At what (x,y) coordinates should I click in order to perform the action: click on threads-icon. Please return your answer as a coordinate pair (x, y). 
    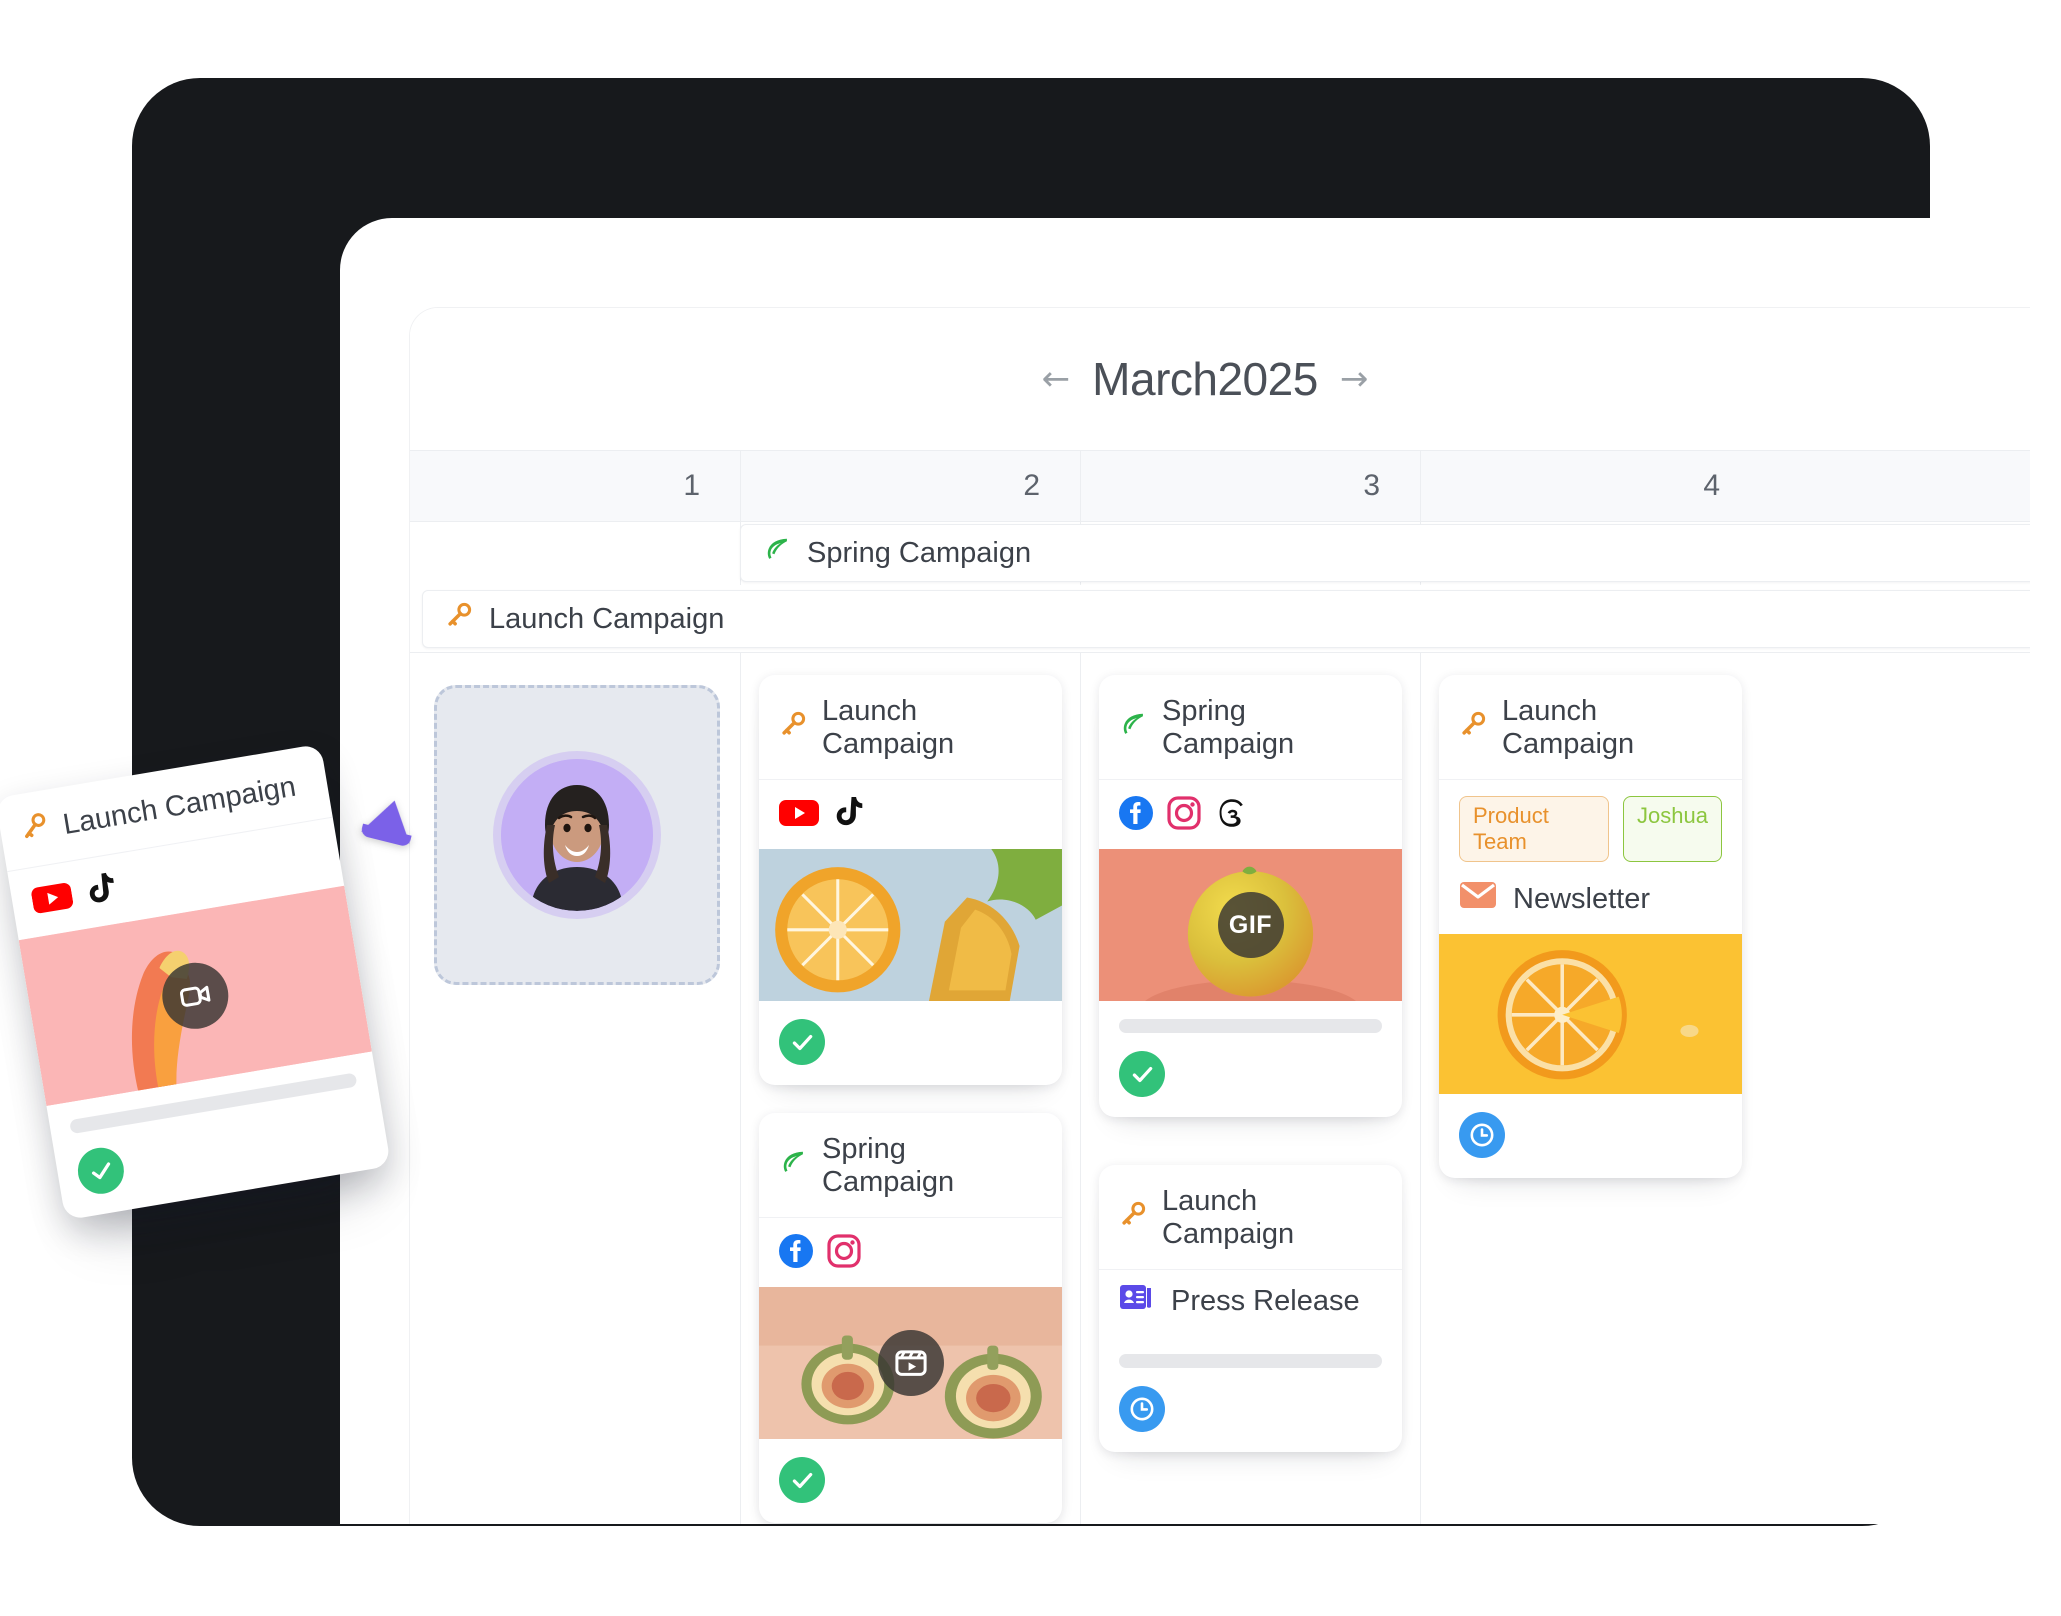
    Looking at the image, I should click on (1232, 815).